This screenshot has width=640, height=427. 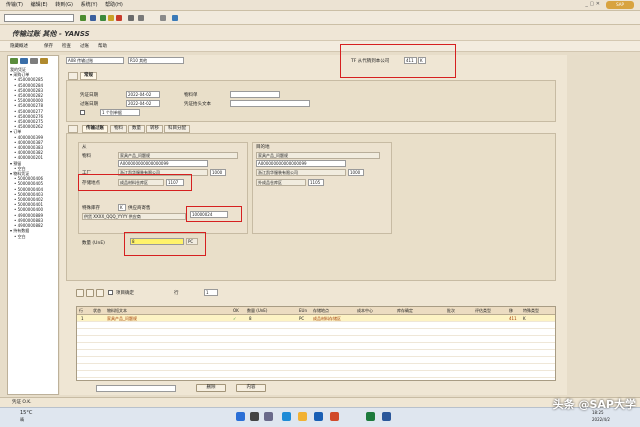 I want to click on row-ok: ✓, so click(x=234, y=318).